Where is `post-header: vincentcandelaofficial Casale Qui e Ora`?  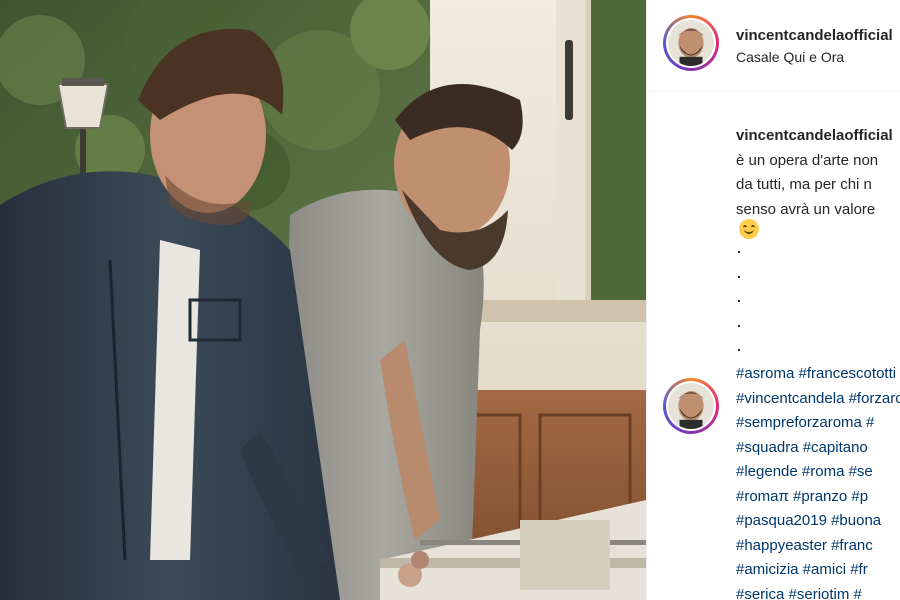
post-header: vincentcandelaofficial Casale Qui e Ora is located at coordinates (773, 46).